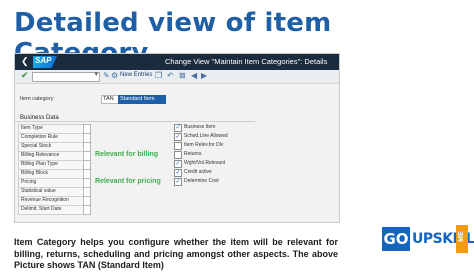 The width and height of the screenshot is (474, 272). What do you see at coordinates (158, 75) in the screenshot?
I see `copy-icon: ❐` at bounding box center [158, 75].